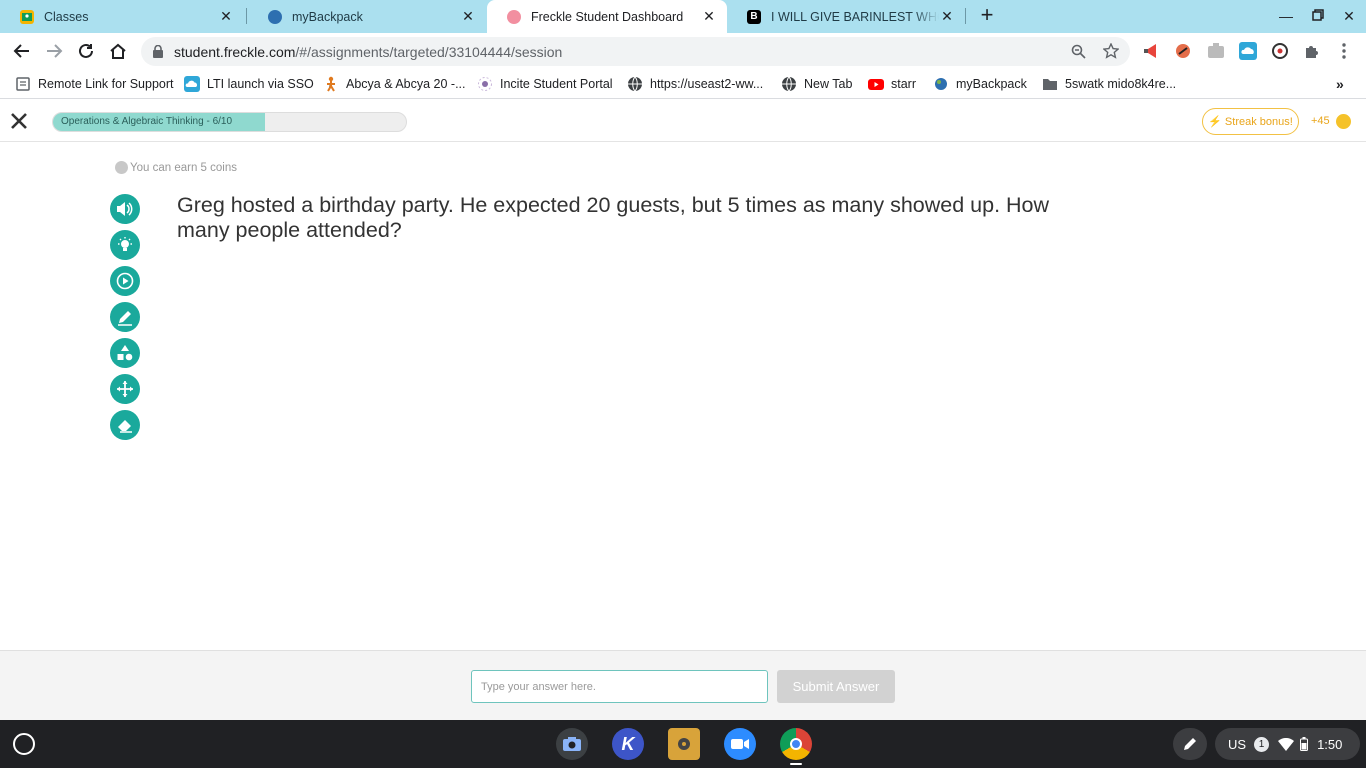 This screenshot has width=1366, height=768. What do you see at coordinates (545, 84) in the screenshot?
I see `bookmark-incite: Incite Student Portal` at bounding box center [545, 84].